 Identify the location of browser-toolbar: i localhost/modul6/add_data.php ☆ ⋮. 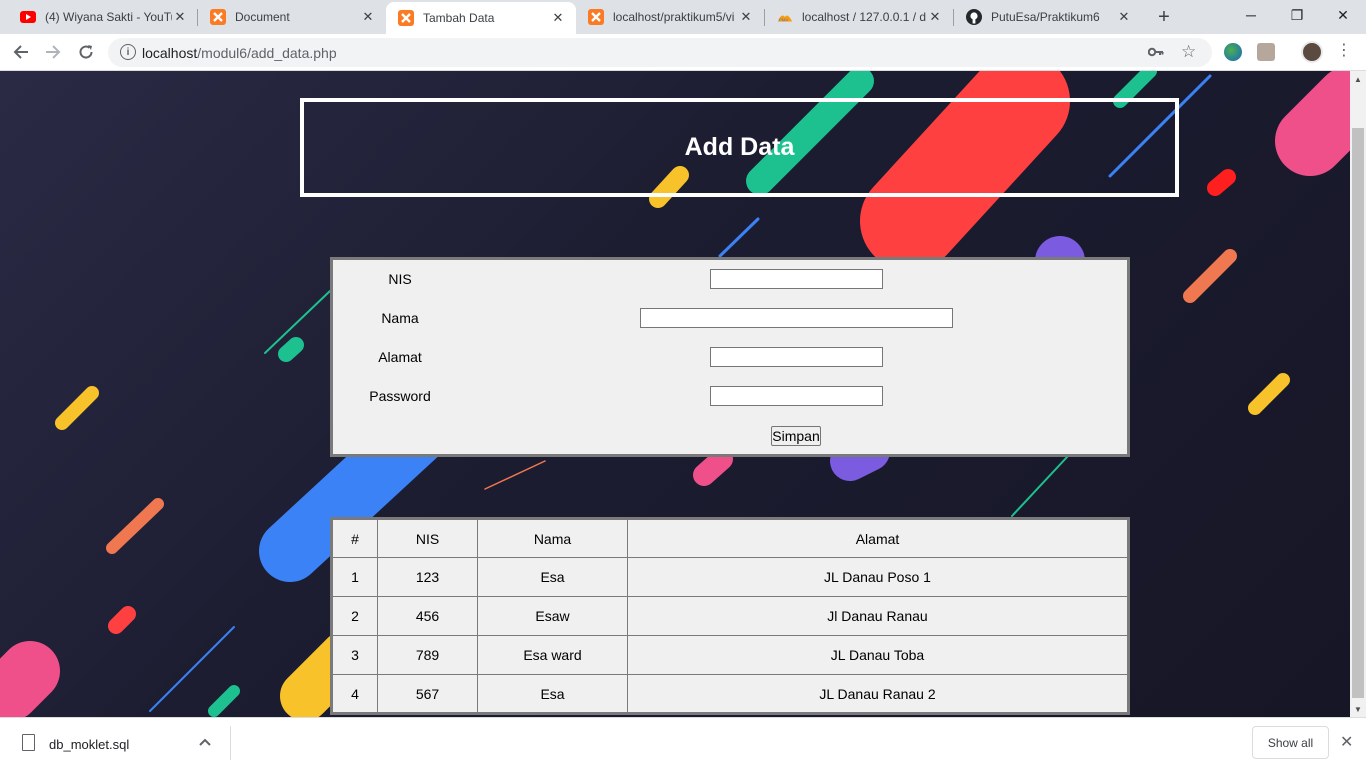
(683, 52).